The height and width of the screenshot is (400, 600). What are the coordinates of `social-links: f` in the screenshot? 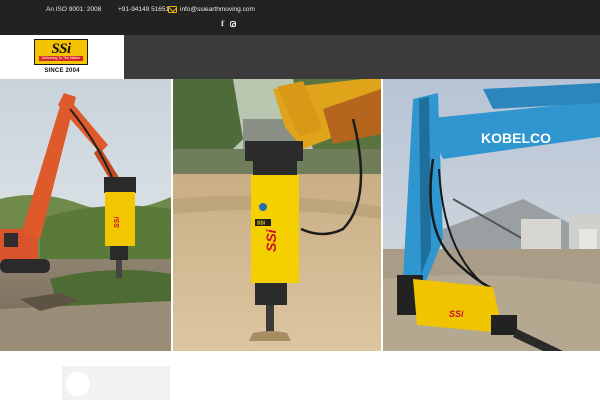 It's located at (229, 23).